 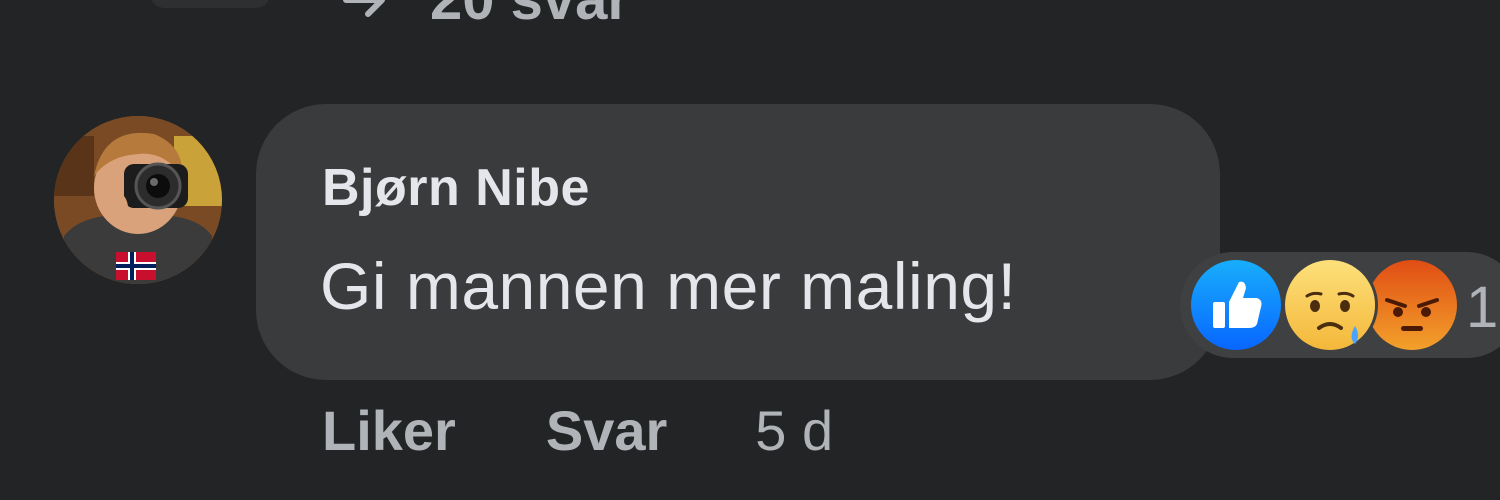 What do you see at coordinates (456, 188) in the screenshot?
I see `comment-author: Bjørn Nibe` at bounding box center [456, 188].